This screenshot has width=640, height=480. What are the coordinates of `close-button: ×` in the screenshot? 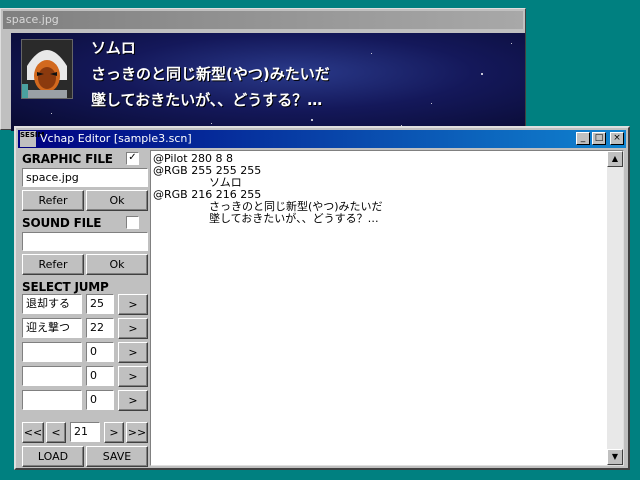 It's located at (617, 138).